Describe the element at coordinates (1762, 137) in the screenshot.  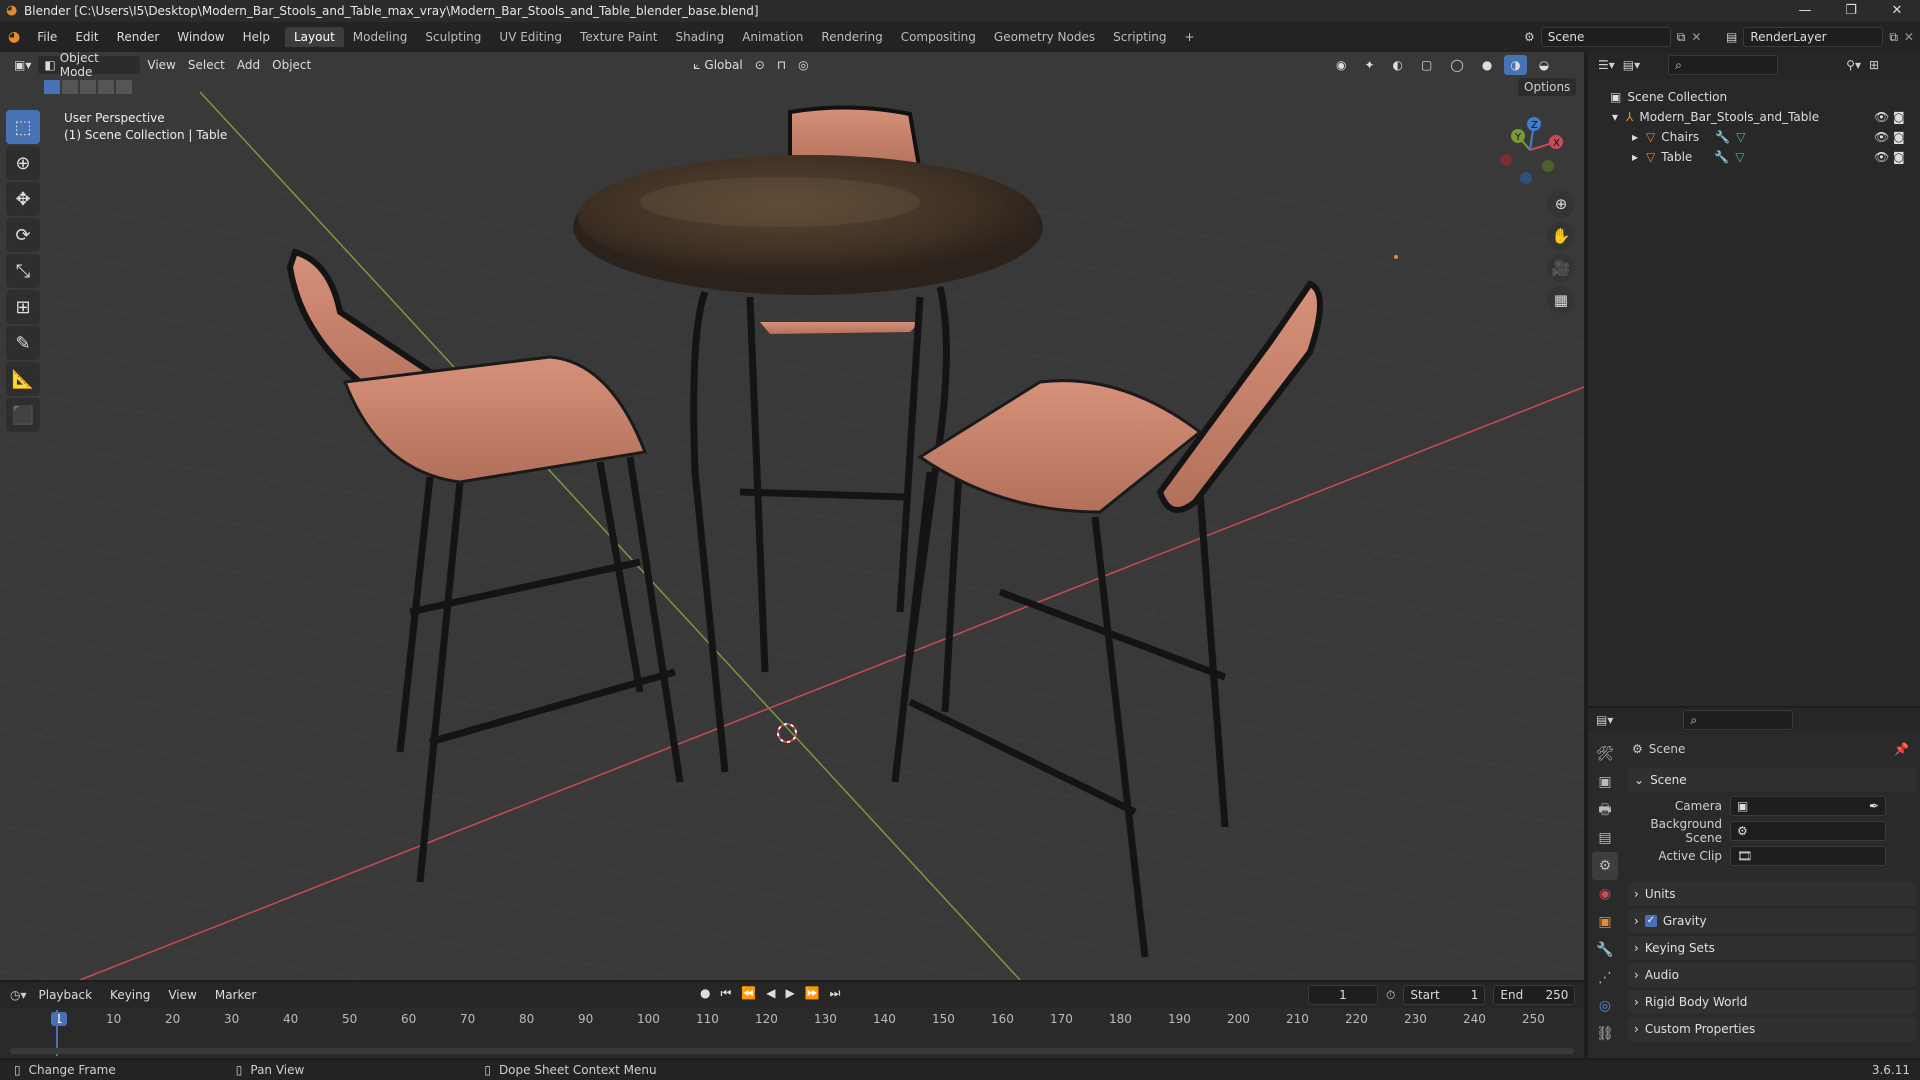
I see `tree-item-chairs: ▸ ▽ Chairs 🔧 ▽` at that location.